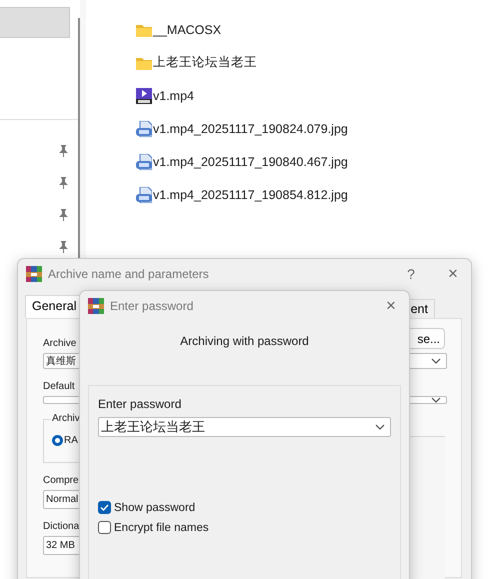  I want to click on file-name: v1.mp4_20251117_190854.812.jpg, so click(250, 195).